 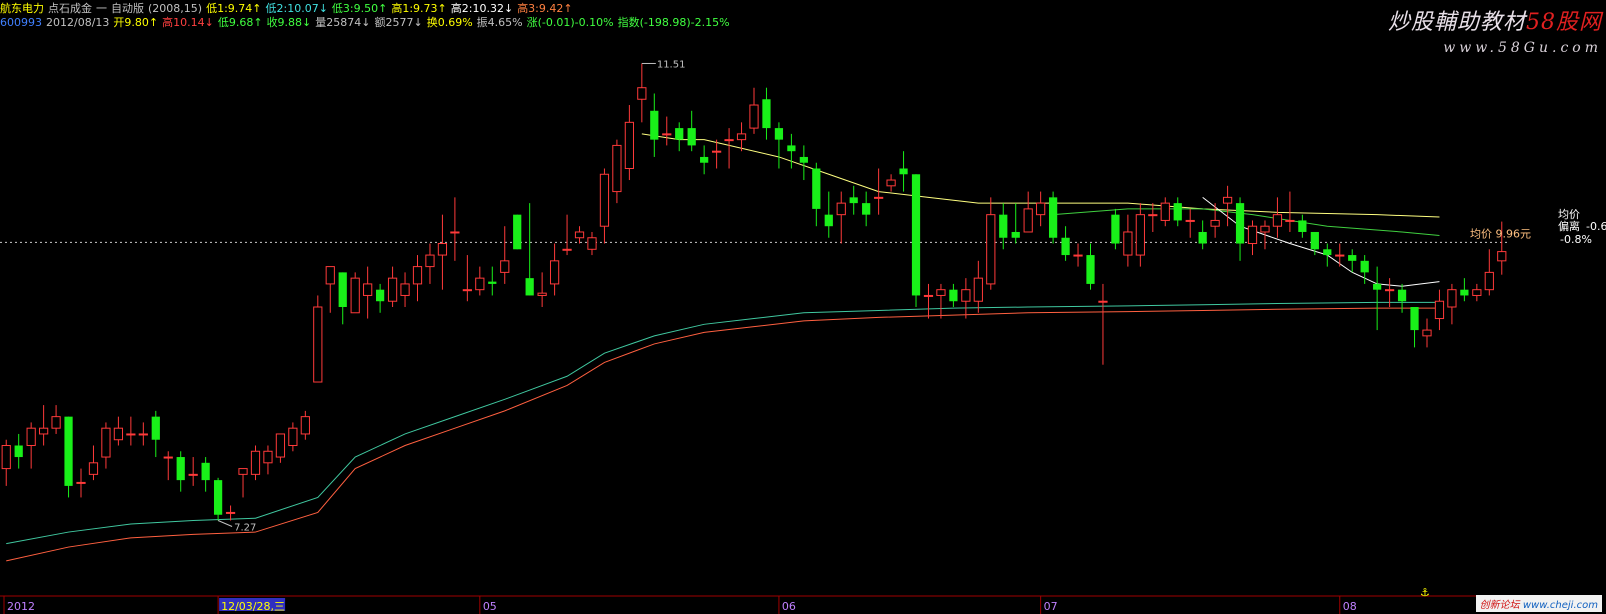 What do you see at coordinates (1569, 226) in the screenshot?
I see `side-label: 偏离` at bounding box center [1569, 226].